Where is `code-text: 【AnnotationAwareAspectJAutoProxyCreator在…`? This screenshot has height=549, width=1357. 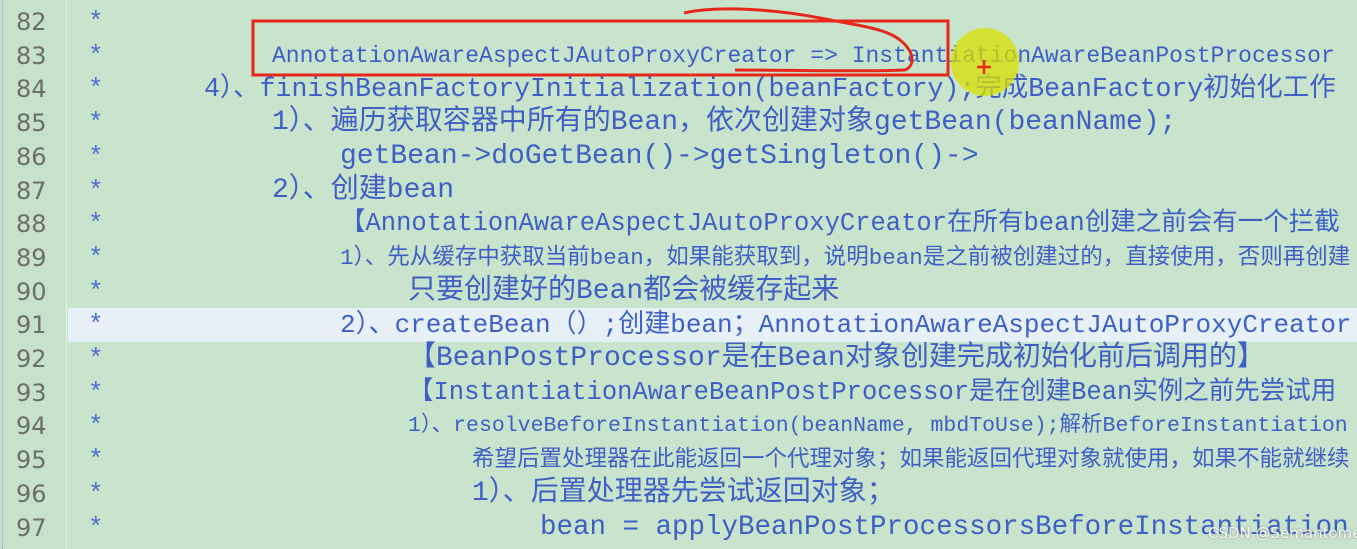
code-text: 【AnnotationAwareAspectJAutoProxyCreator在… is located at coordinates (840, 224).